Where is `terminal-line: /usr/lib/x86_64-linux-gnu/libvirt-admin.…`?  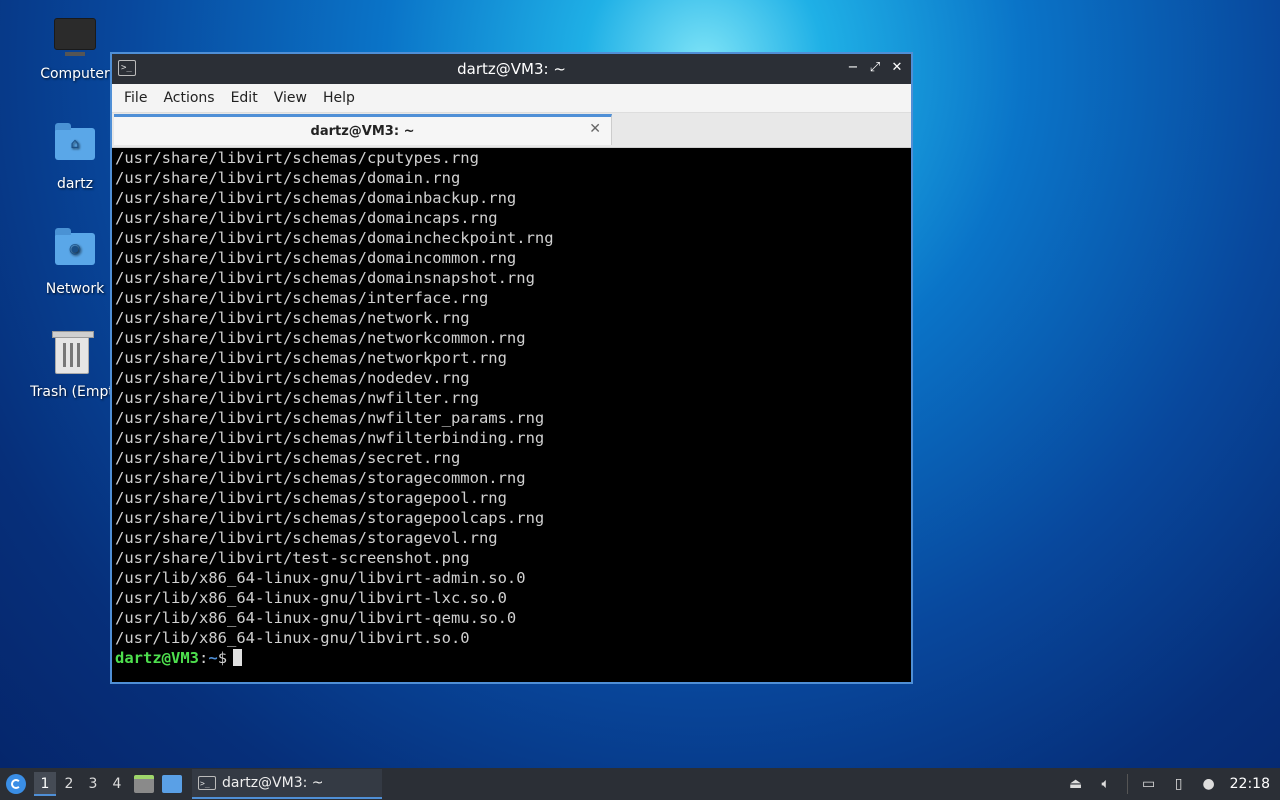 terminal-line: /usr/lib/x86_64-linux-gnu/libvirt-admin.… is located at coordinates (320, 578).